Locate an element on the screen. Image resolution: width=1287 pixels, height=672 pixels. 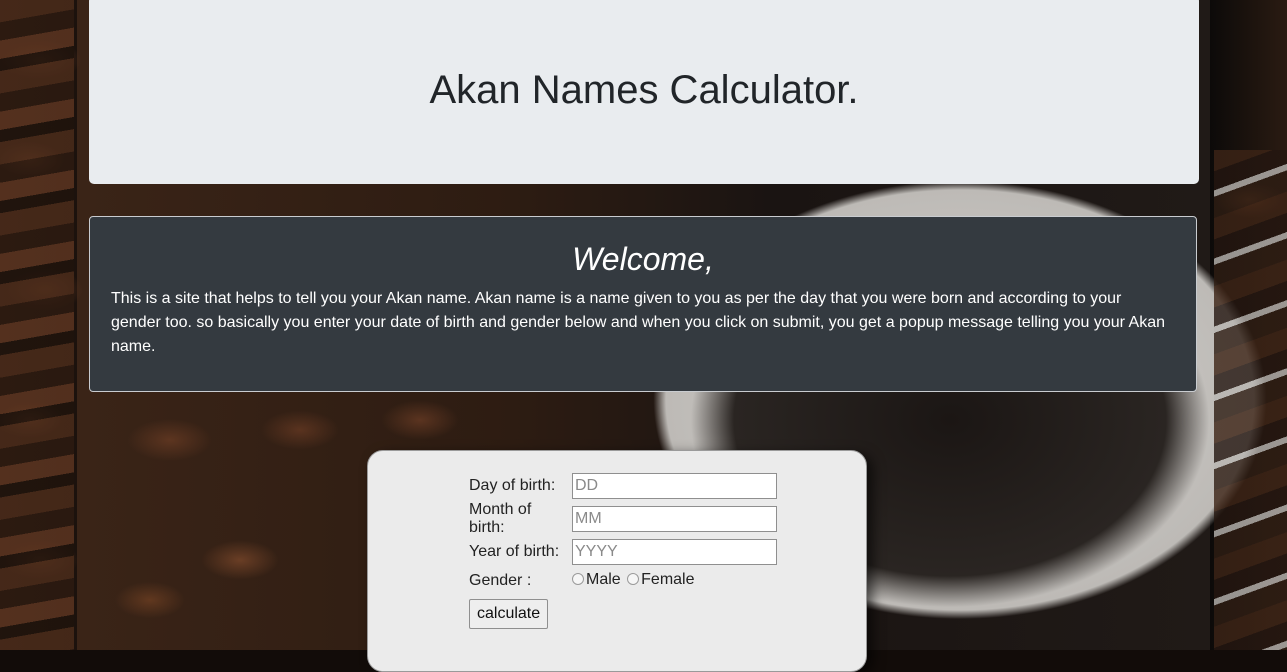
page-title: Akan Names Calculator. is located at coordinates (644, 89).